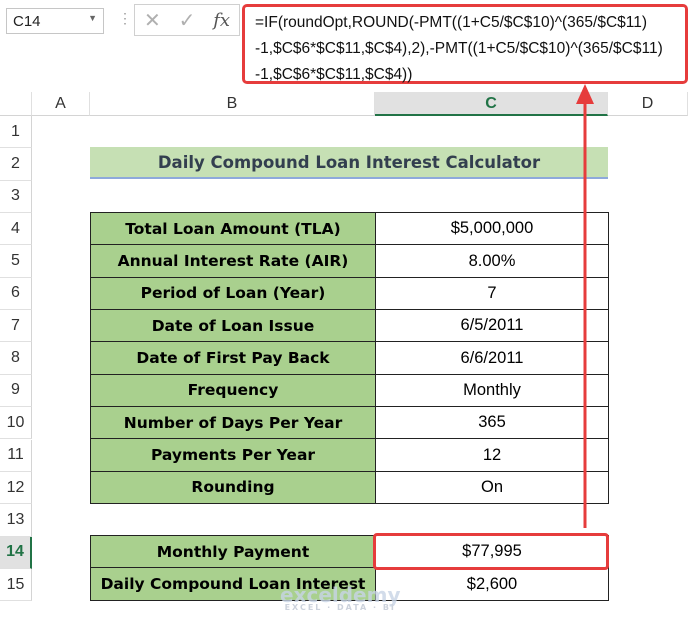  What do you see at coordinates (340, 597) in the screenshot?
I see `exceldemy-watermark: exceldemy EXCEL · DATA · BI` at bounding box center [340, 597].